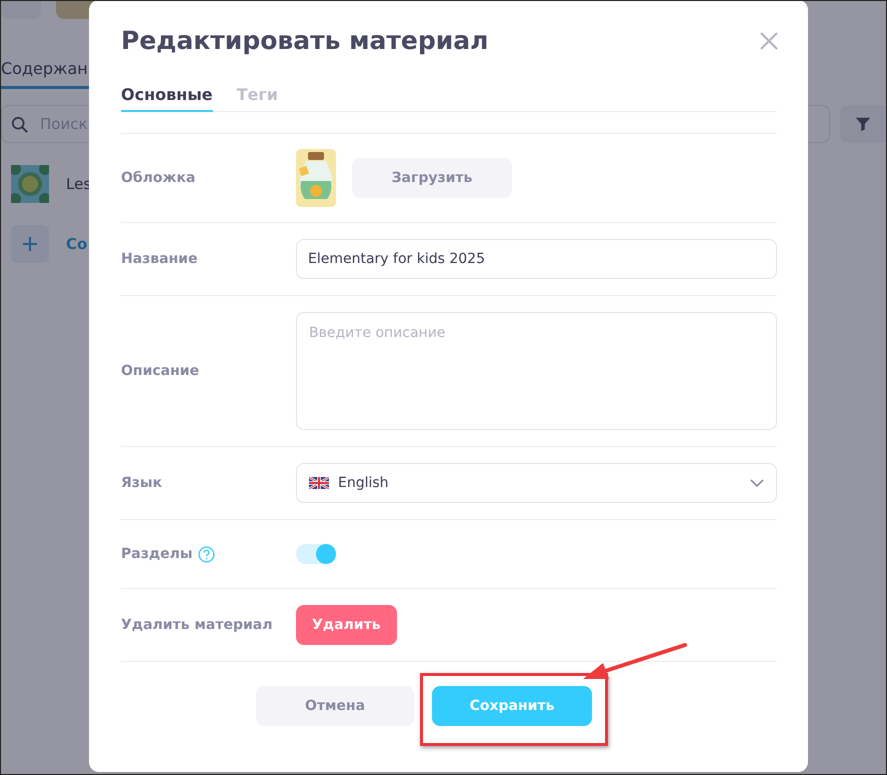 This screenshot has width=887, height=775. What do you see at coordinates (346, 625) in the screenshot?
I see `delete-button: Удалить` at bounding box center [346, 625].